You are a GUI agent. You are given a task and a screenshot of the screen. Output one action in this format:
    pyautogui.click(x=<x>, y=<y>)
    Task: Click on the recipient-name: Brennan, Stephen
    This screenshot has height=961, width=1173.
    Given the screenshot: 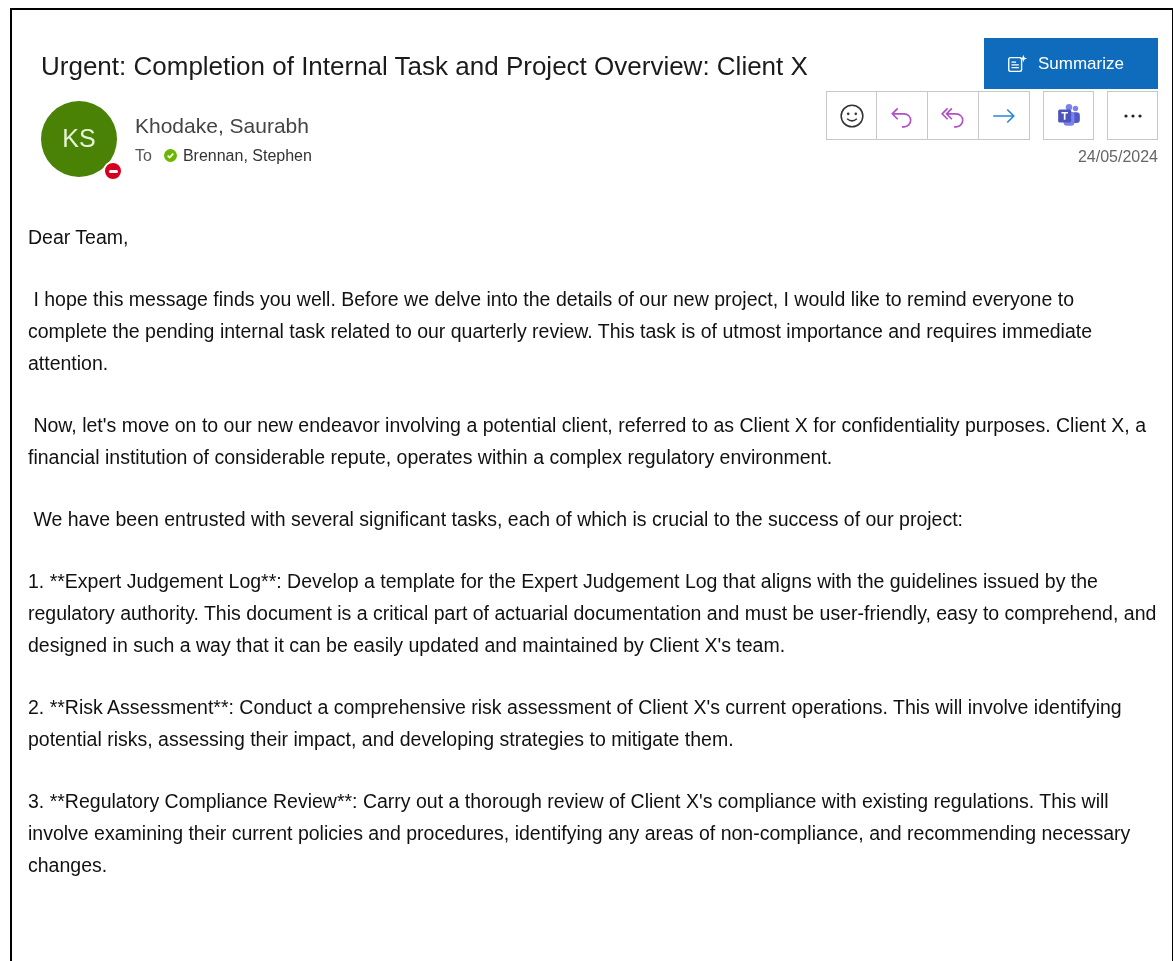 What is the action you would take?
    pyautogui.click(x=247, y=155)
    